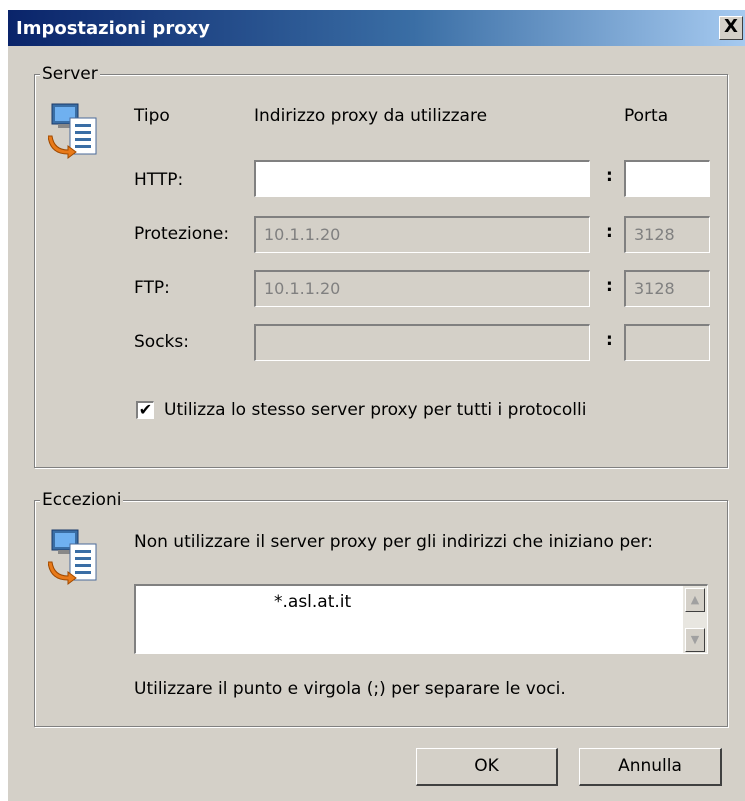  Describe the element at coordinates (609, 340) in the screenshot. I see `socks-colon: :` at that location.